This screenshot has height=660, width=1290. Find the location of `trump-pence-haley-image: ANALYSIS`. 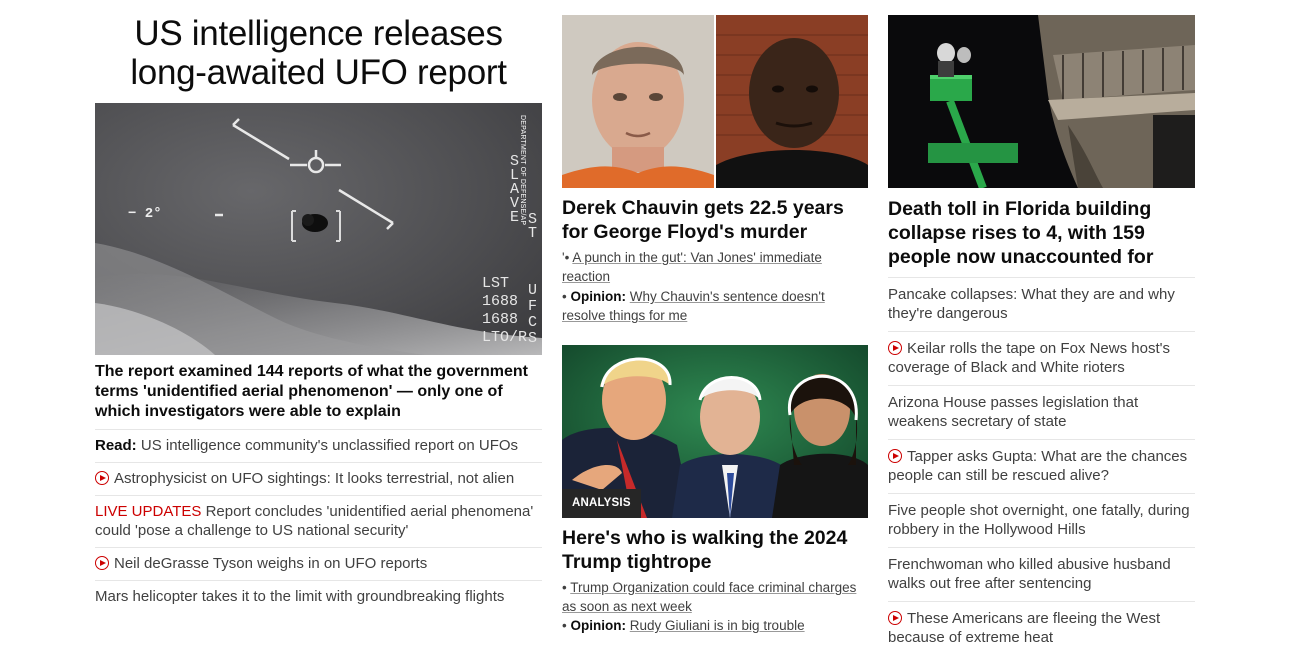

trump-pence-haley-image: ANALYSIS is located at coordinates (715, 431).